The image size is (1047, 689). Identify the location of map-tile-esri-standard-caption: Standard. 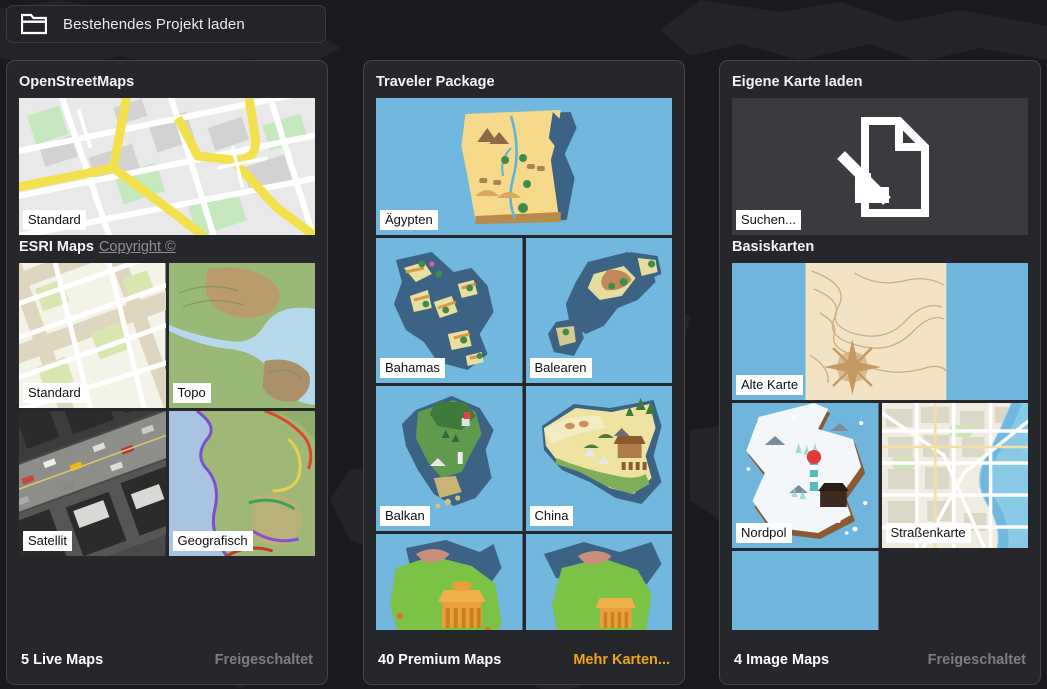
(54, 393).